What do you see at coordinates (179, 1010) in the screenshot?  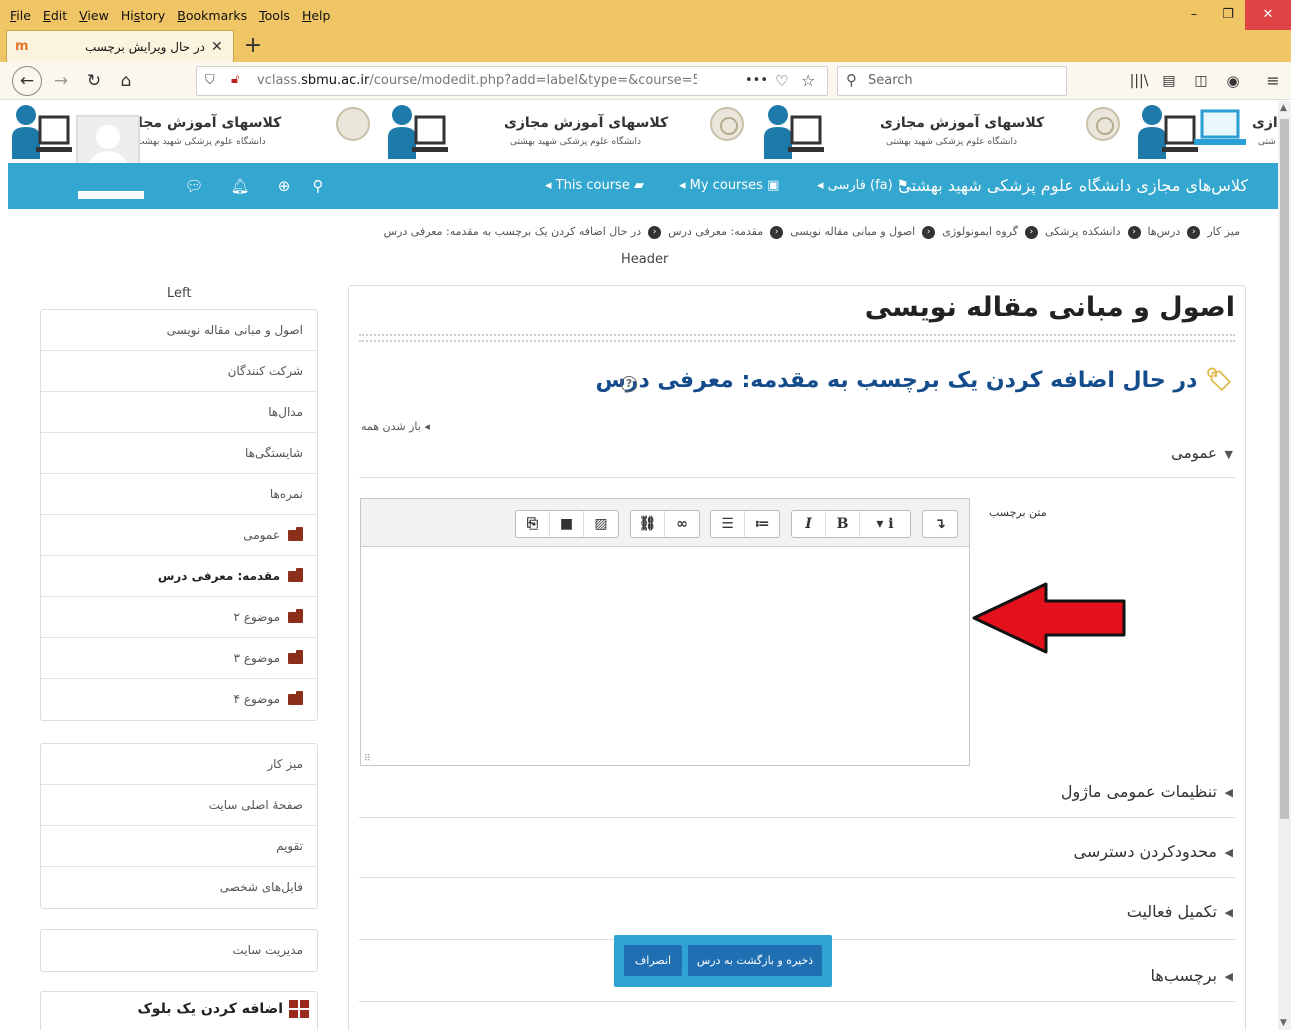 I see `add-block-block: اضافه کردن یک بلوک` at bounding box center [179, 1010].